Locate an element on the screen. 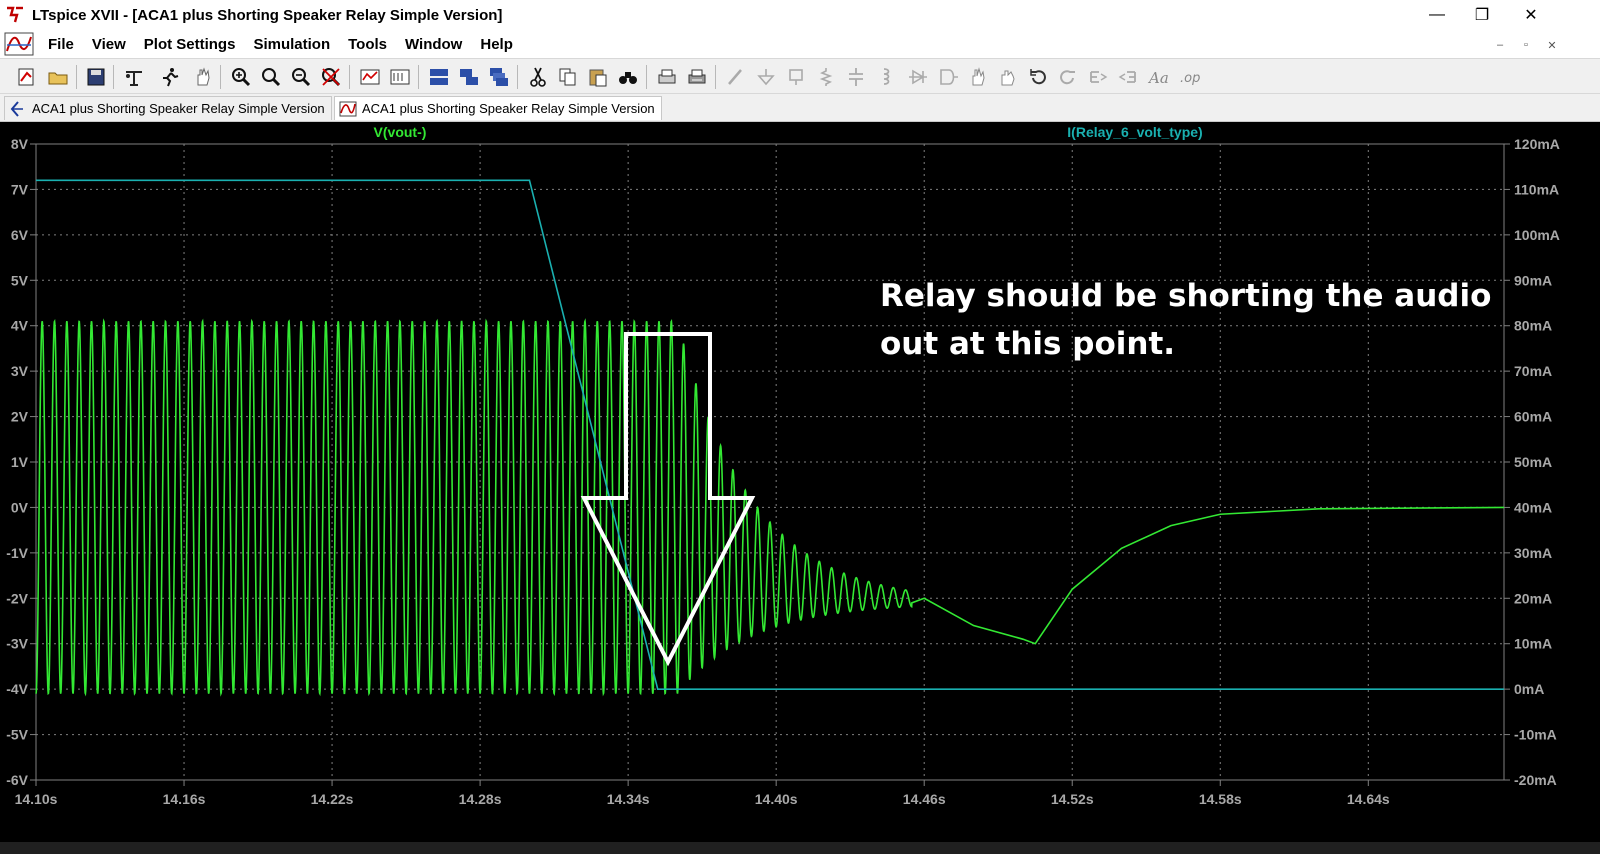 The width and height of the screenshot is (1600, 854). waveform-icon is located at coordinates (348, 109).